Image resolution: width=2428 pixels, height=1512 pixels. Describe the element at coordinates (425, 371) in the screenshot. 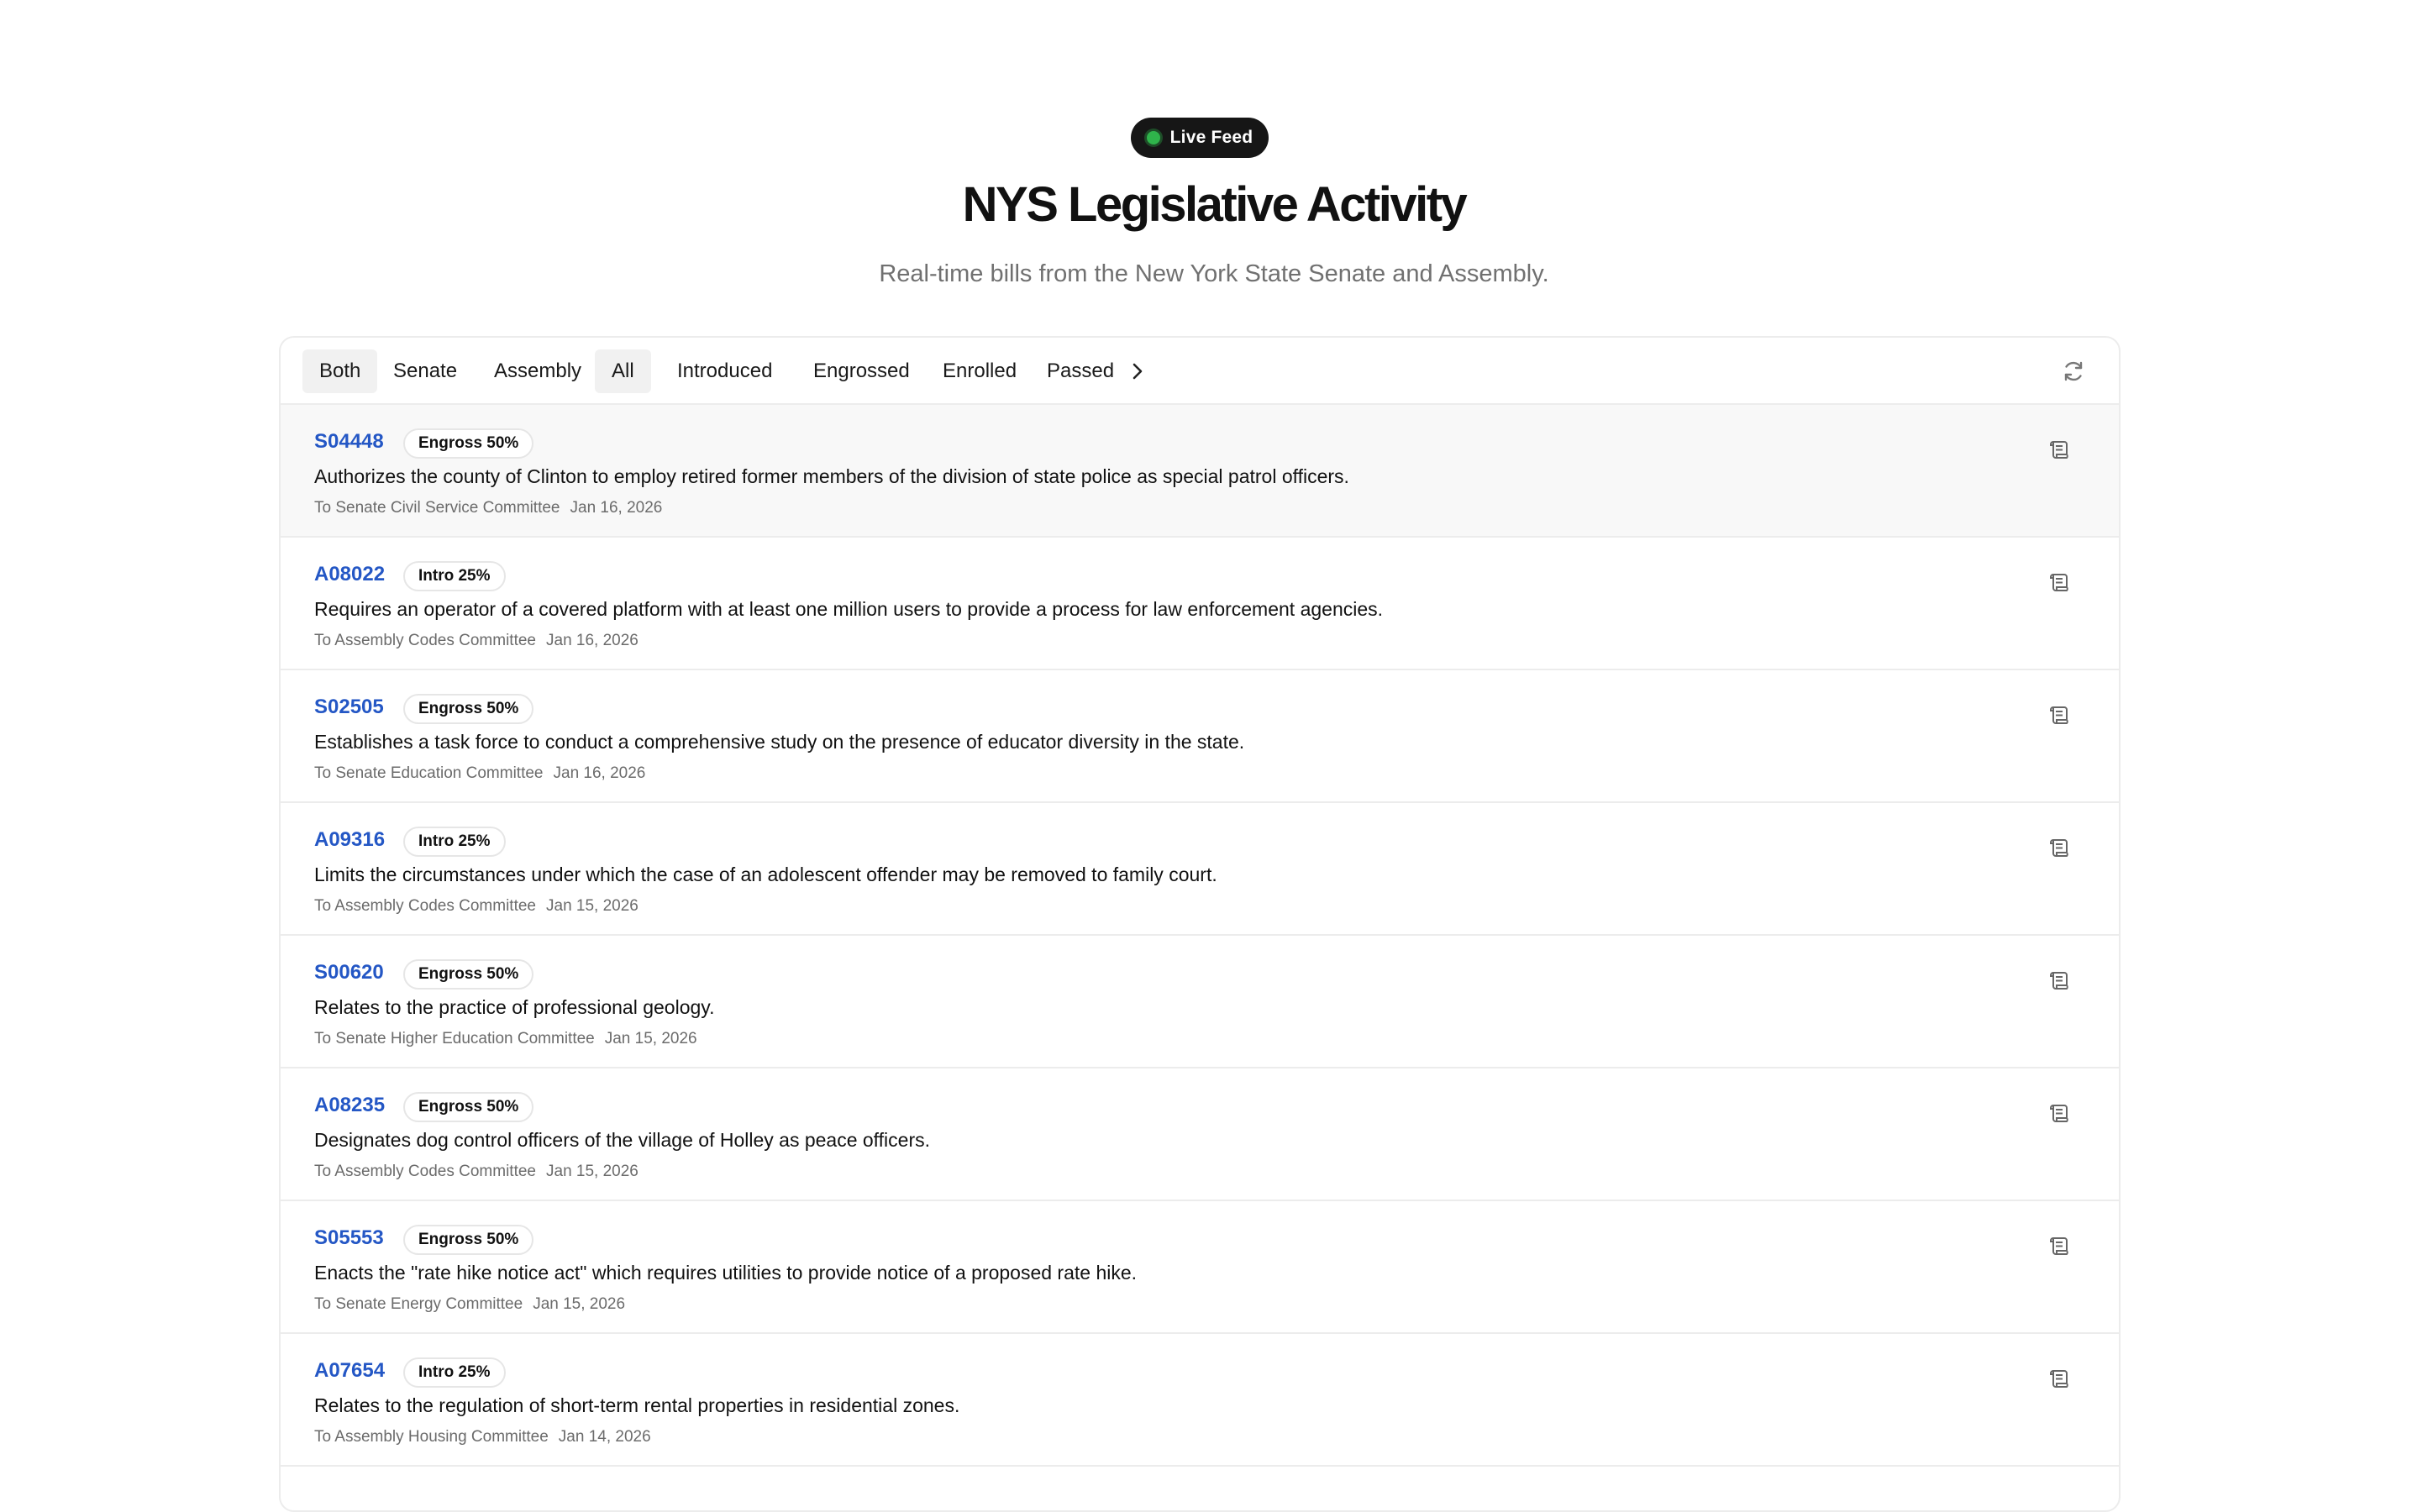

I see `tab-senate: Senate` at that location.